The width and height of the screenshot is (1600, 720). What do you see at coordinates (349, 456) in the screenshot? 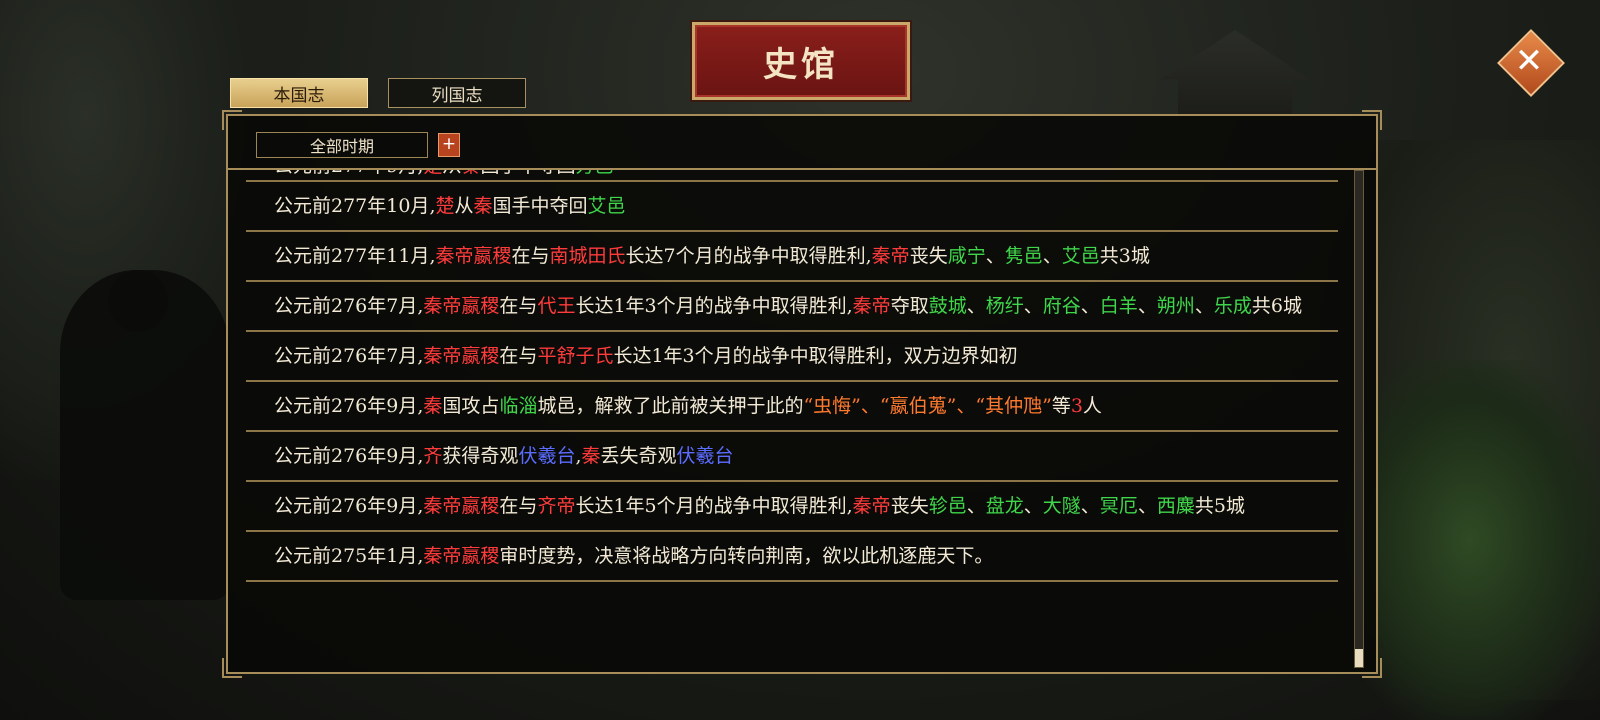
I see `entry-segment: 公元前276年9月,` at bounding box center [349, 456].